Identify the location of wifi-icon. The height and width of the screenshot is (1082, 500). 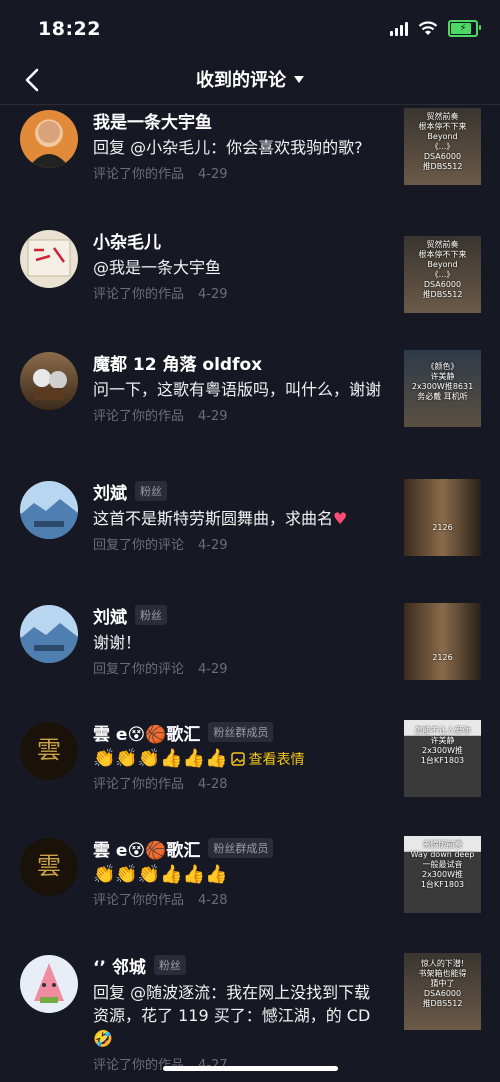
(428, 28).